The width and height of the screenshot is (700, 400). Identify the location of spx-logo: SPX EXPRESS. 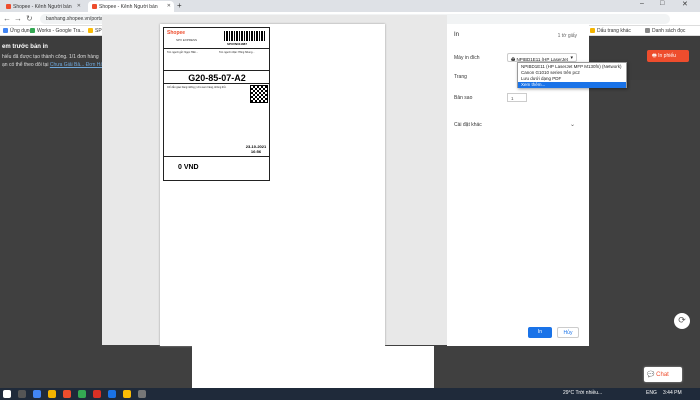
(187, 40).